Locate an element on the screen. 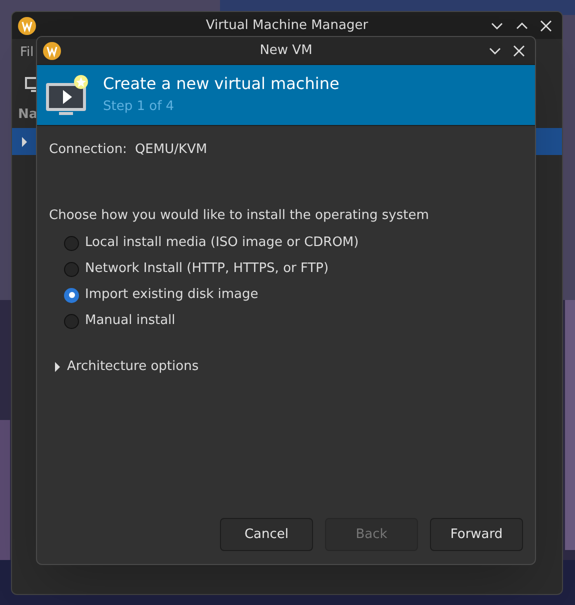 The width and height of the screenshot is (575, 605). column-header: Na is located at coordinates (28, 114).